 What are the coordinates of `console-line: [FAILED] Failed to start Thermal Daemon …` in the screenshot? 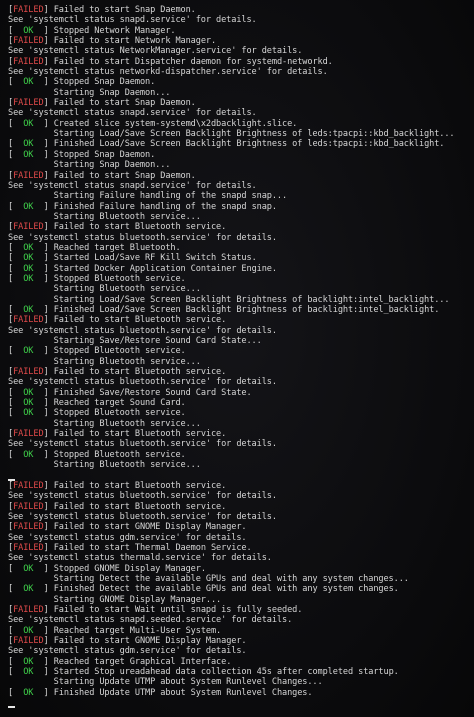 It's located at (238, 548).